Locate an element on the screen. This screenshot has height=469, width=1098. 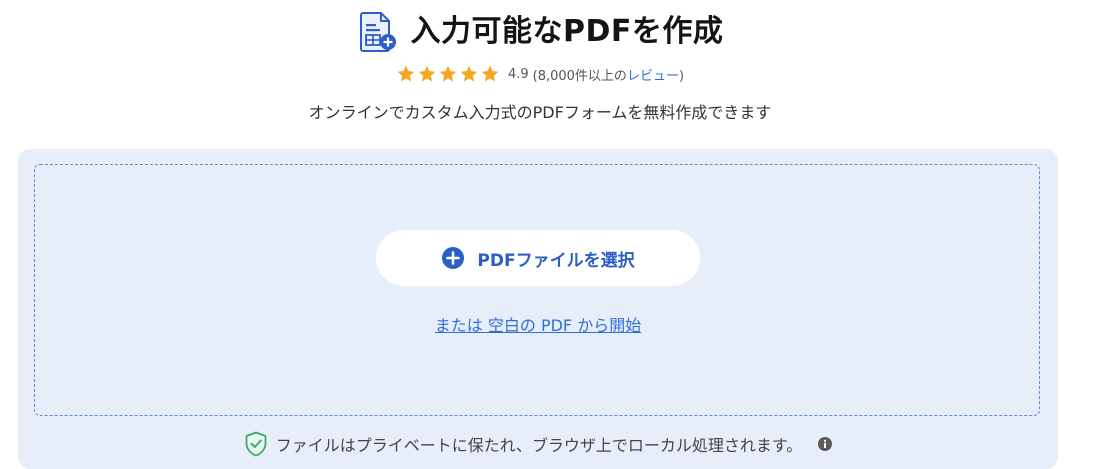
rating-row: 4.9 (8,000件以上のレビュー) is located at coordinates (540, 74).